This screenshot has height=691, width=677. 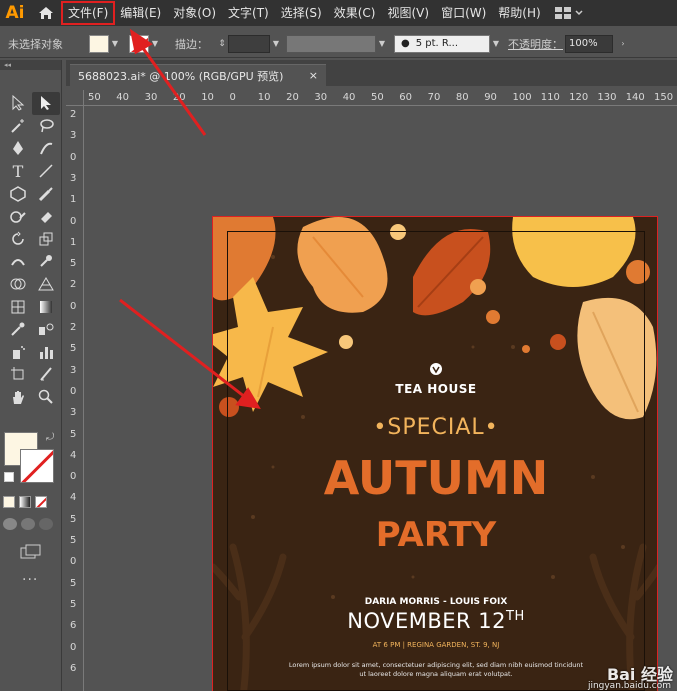 I want to click on fill-swatch, so click(x=99, y=43).